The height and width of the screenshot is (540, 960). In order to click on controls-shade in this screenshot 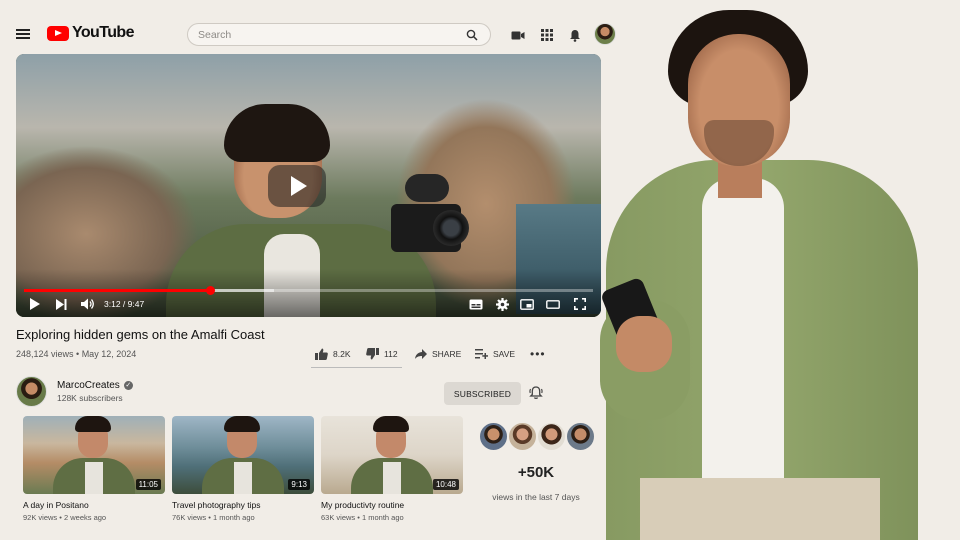, I will do `click(308, 293)`.